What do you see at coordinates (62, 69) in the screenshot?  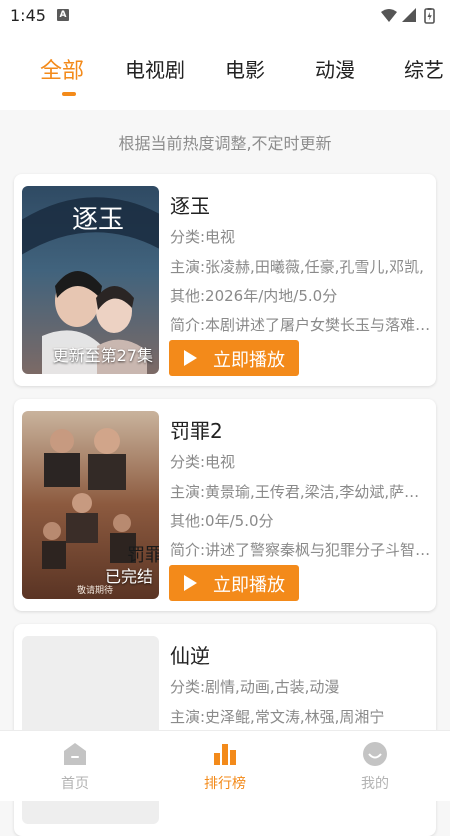 I see `tab-all: 全部` at bounding box center [62, 69].